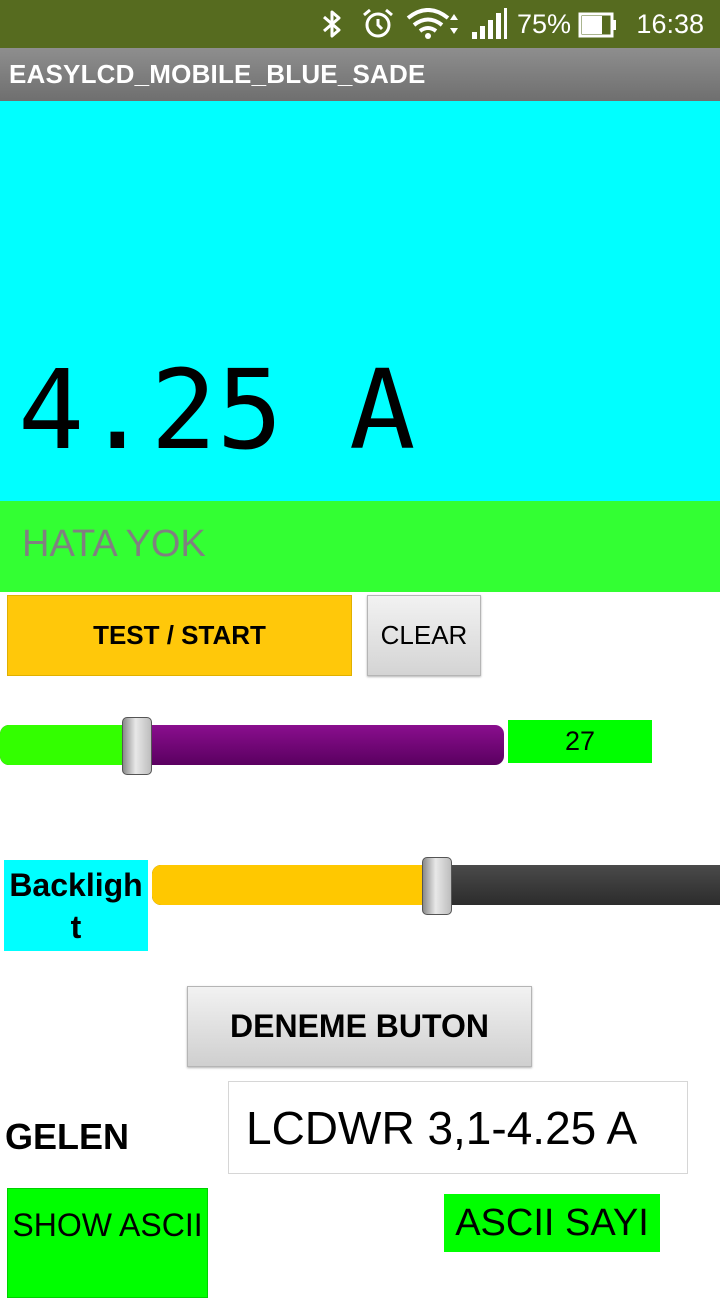 The image size is (720, 1298). I want to click on backlight-label: Backlight, so click(76, 905).